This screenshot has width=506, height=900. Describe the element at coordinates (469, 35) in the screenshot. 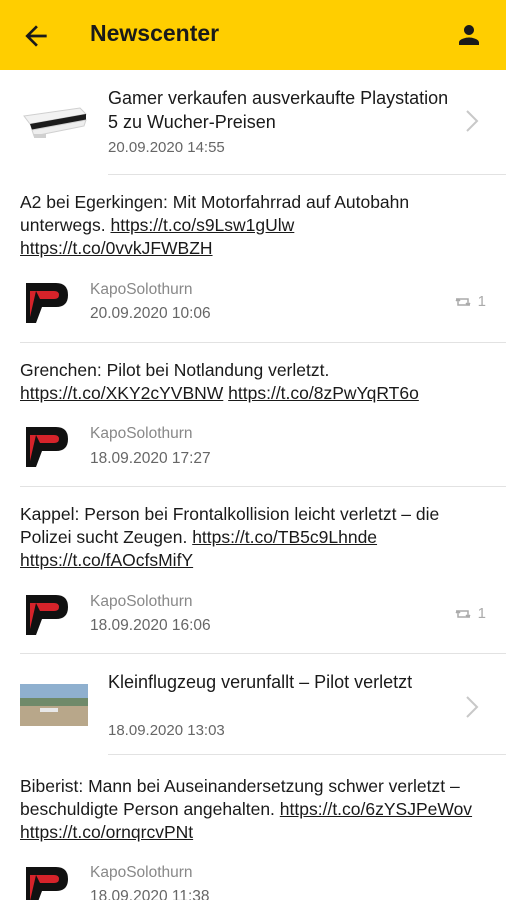

I see `person-icon` at that location.